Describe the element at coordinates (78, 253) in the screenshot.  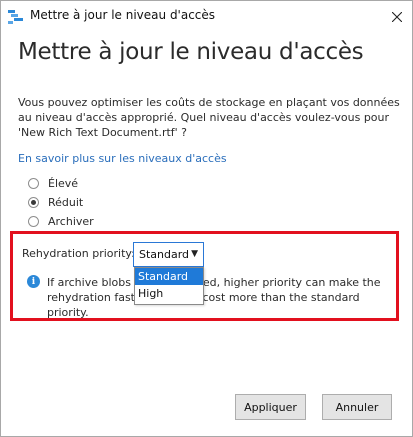
I see `rehydration-priority-label: Rehydration priority:` at that location.